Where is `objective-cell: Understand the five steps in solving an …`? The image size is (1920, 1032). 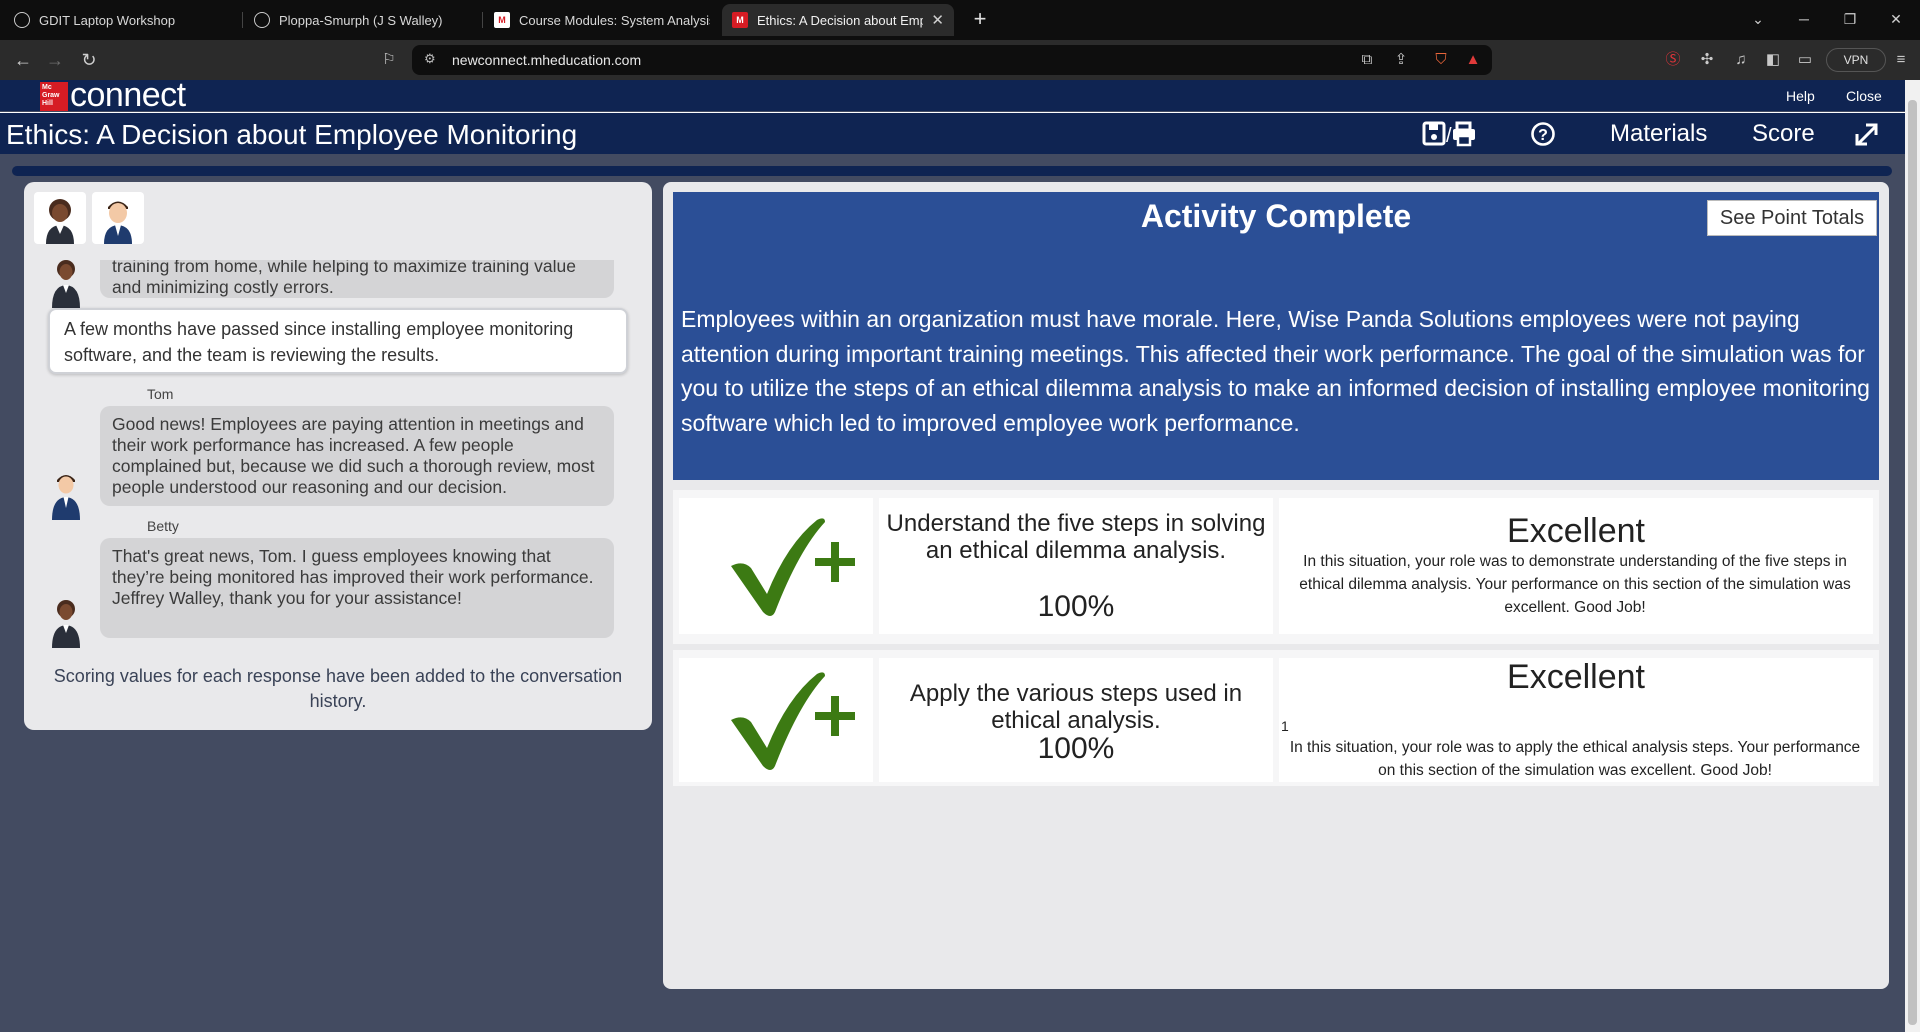
objective-cell: Understand the five steps in solving an … is located at coordinates (1076, 566).